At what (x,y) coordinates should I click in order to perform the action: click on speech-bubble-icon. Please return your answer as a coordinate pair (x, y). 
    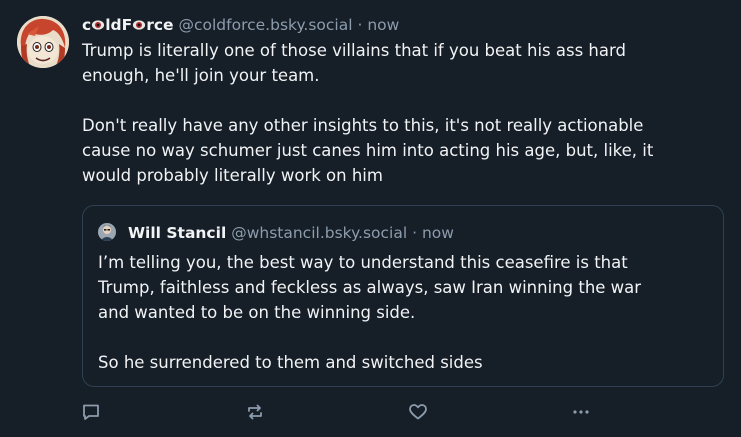
    Looking at the image, I should click on (91, 412).